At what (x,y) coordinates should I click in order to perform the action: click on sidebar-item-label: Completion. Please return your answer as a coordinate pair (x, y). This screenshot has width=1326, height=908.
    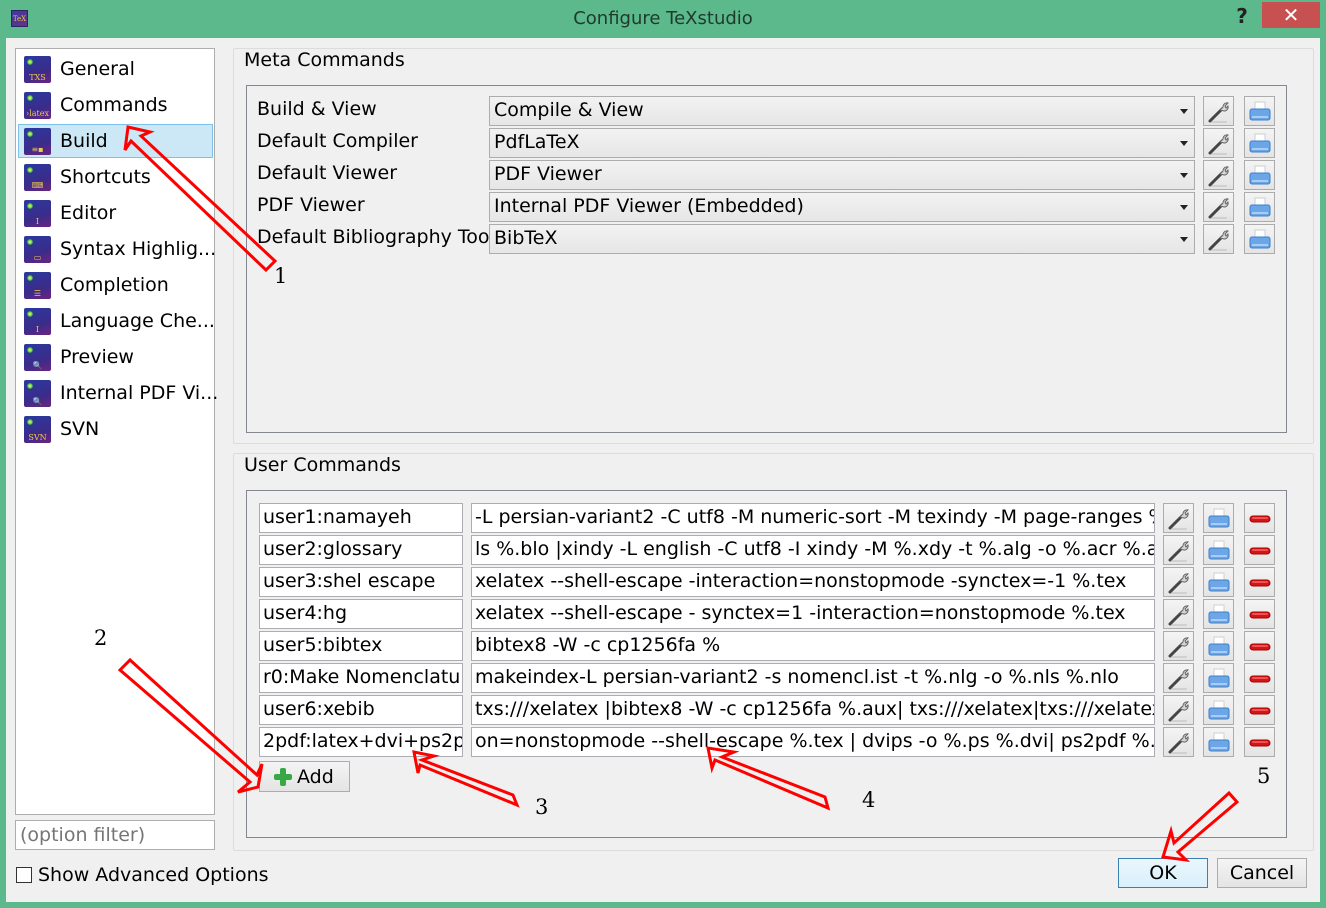
    Looking at the image, I should click on (114, 285).